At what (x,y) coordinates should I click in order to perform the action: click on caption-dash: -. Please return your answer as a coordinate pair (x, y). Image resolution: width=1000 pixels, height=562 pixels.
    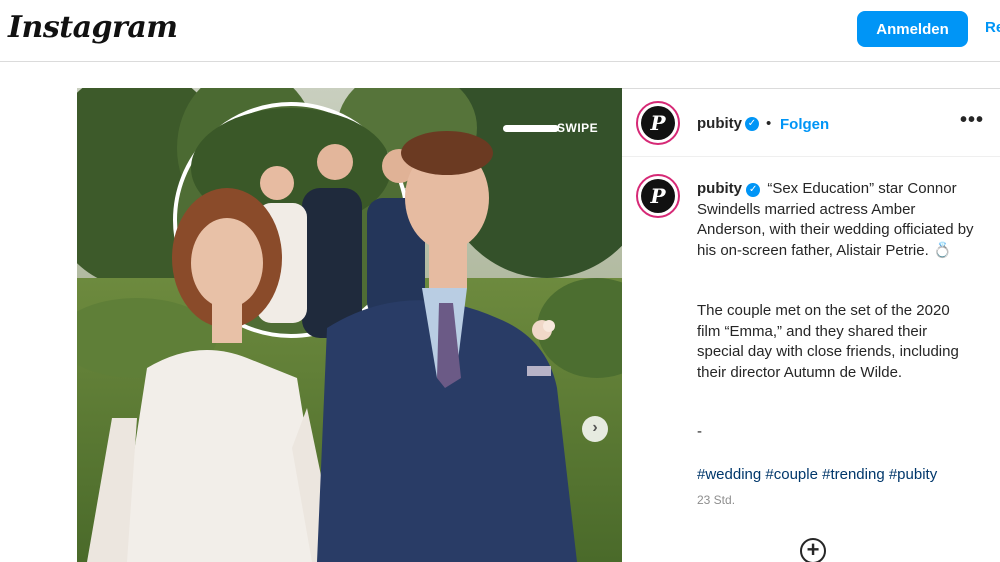
    Looking at the image, I should click on (699, 431).